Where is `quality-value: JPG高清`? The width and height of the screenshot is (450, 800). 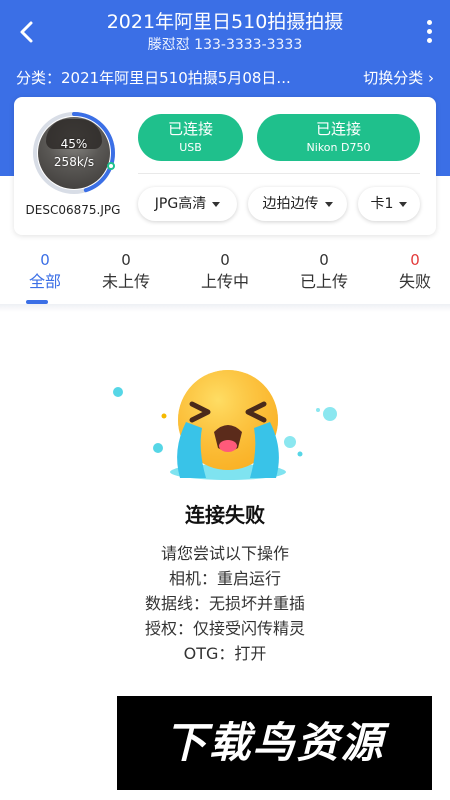
quality-value: JPG高清 is located at coordinates (180, 204).